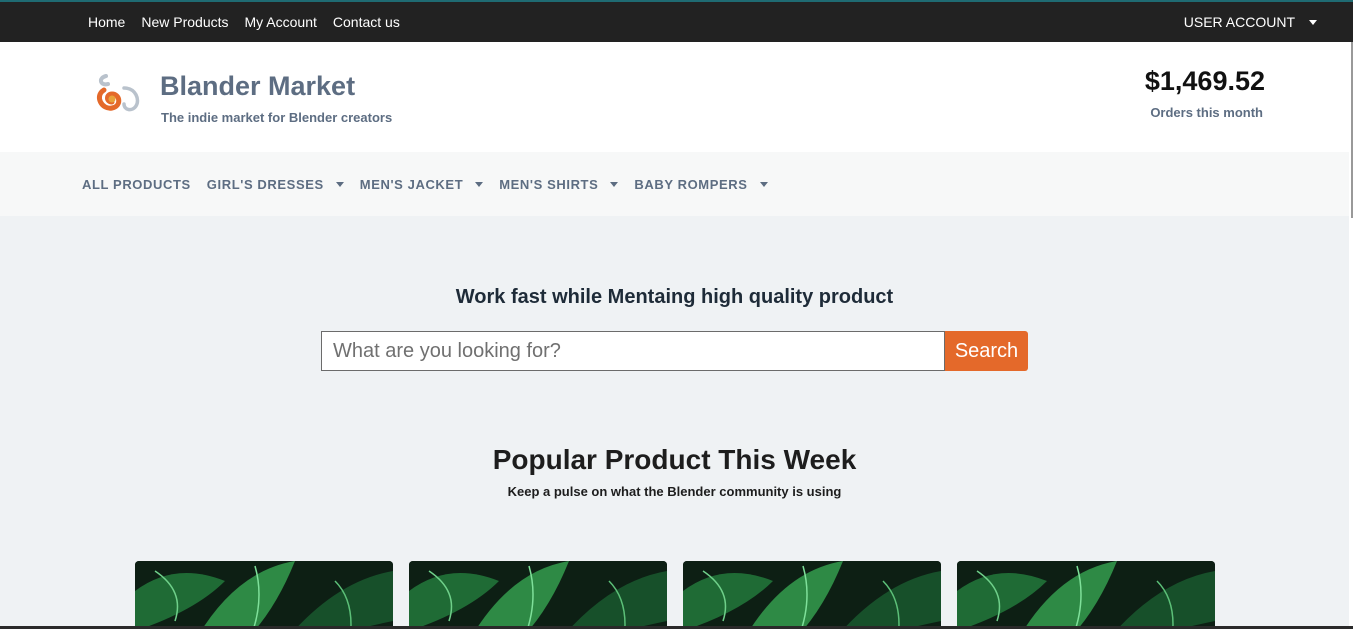  I want to click on orders-total: $1,469.52, so click(1204, 81).